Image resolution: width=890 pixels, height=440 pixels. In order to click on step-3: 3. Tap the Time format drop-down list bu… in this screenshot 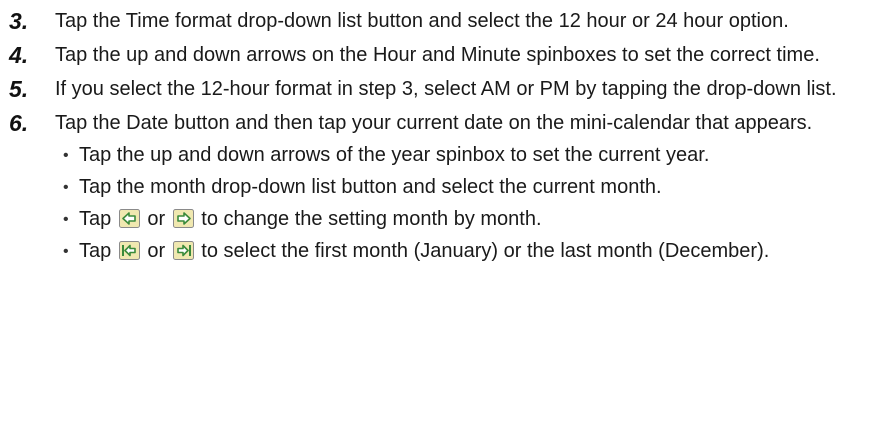, I will do `click(445, 21)`.